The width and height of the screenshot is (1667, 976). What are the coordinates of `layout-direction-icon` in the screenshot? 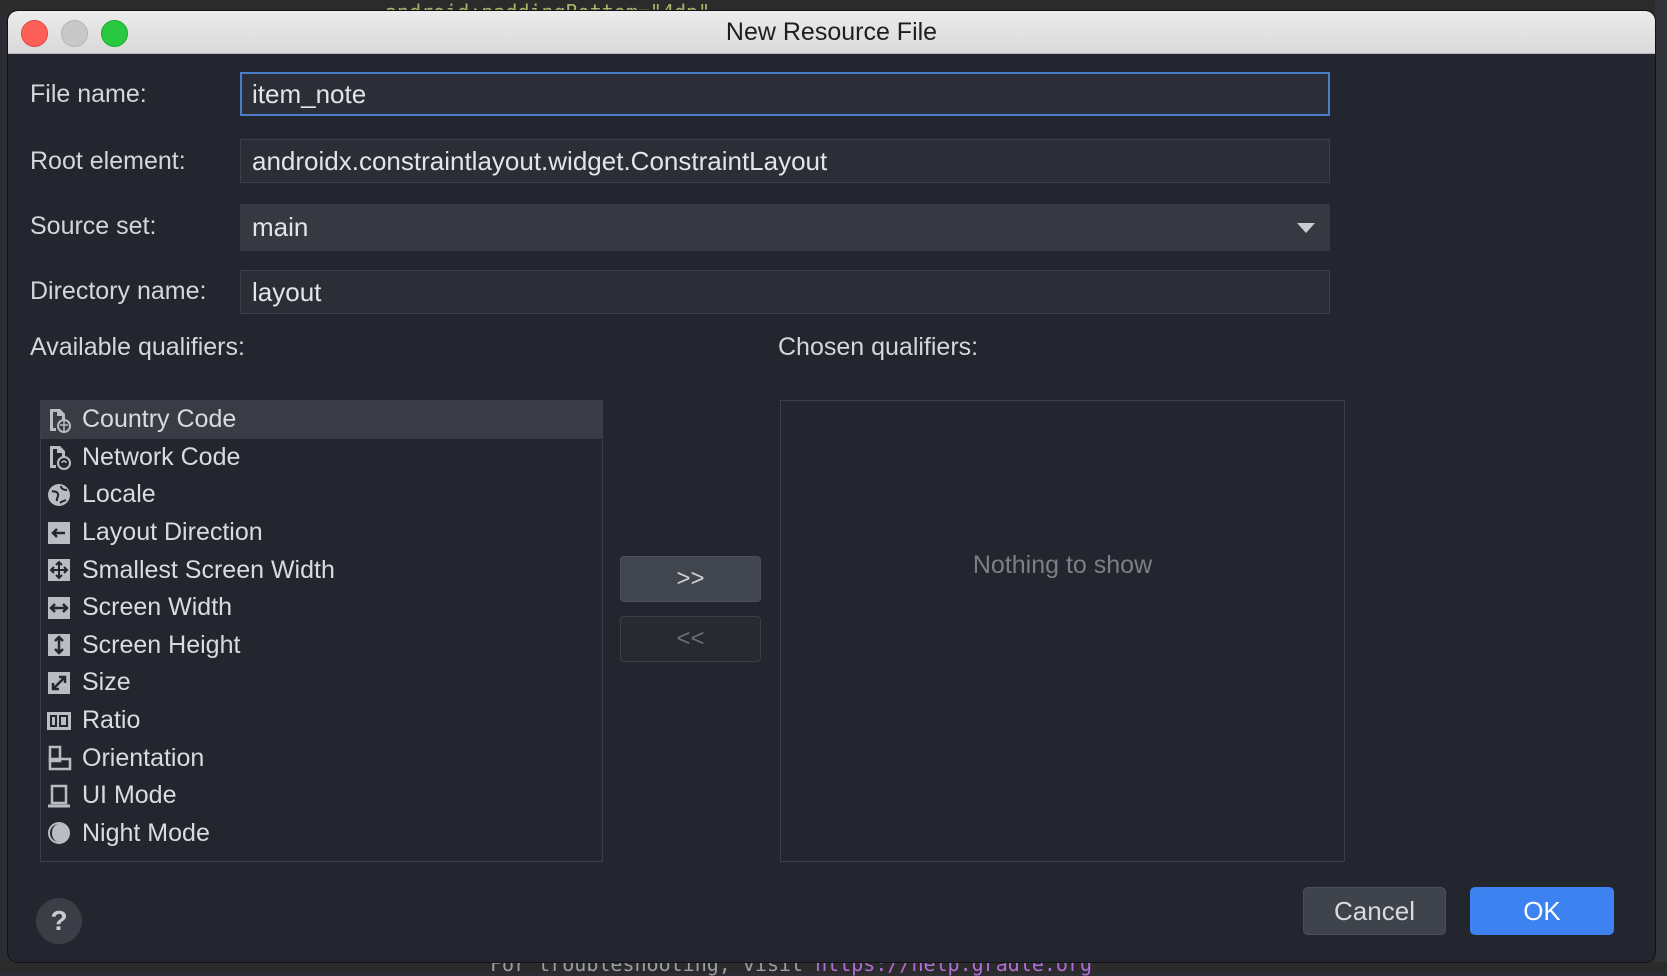 It's located at (59, 533).